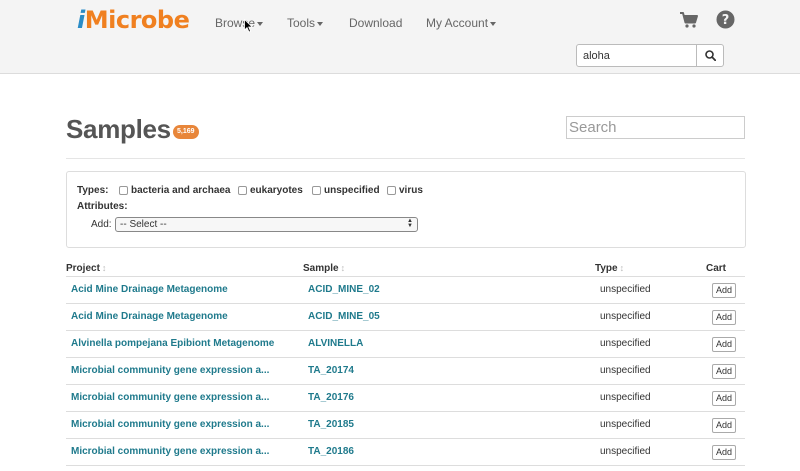 This screenshot has width=800, height=471. I want to click on column-header-sample: Sample ↕, so click(324, 268).